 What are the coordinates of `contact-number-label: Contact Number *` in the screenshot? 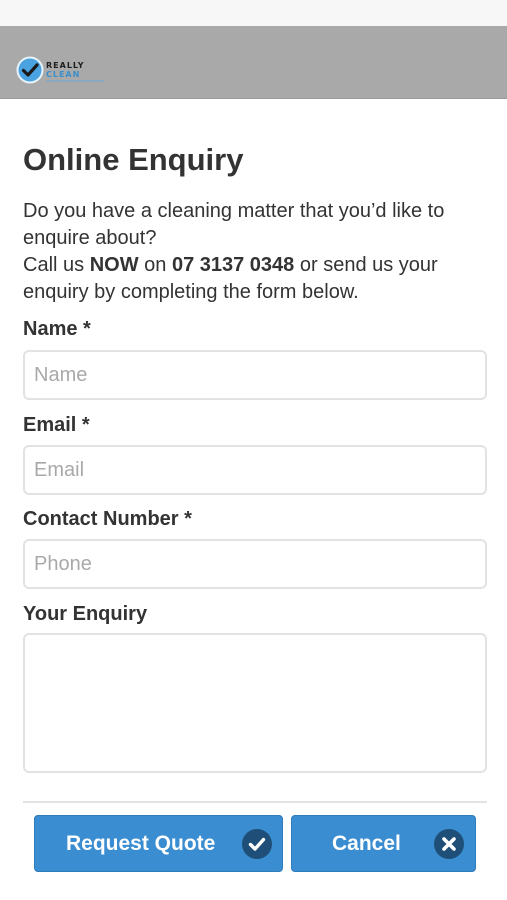 It's located at (107, 519).